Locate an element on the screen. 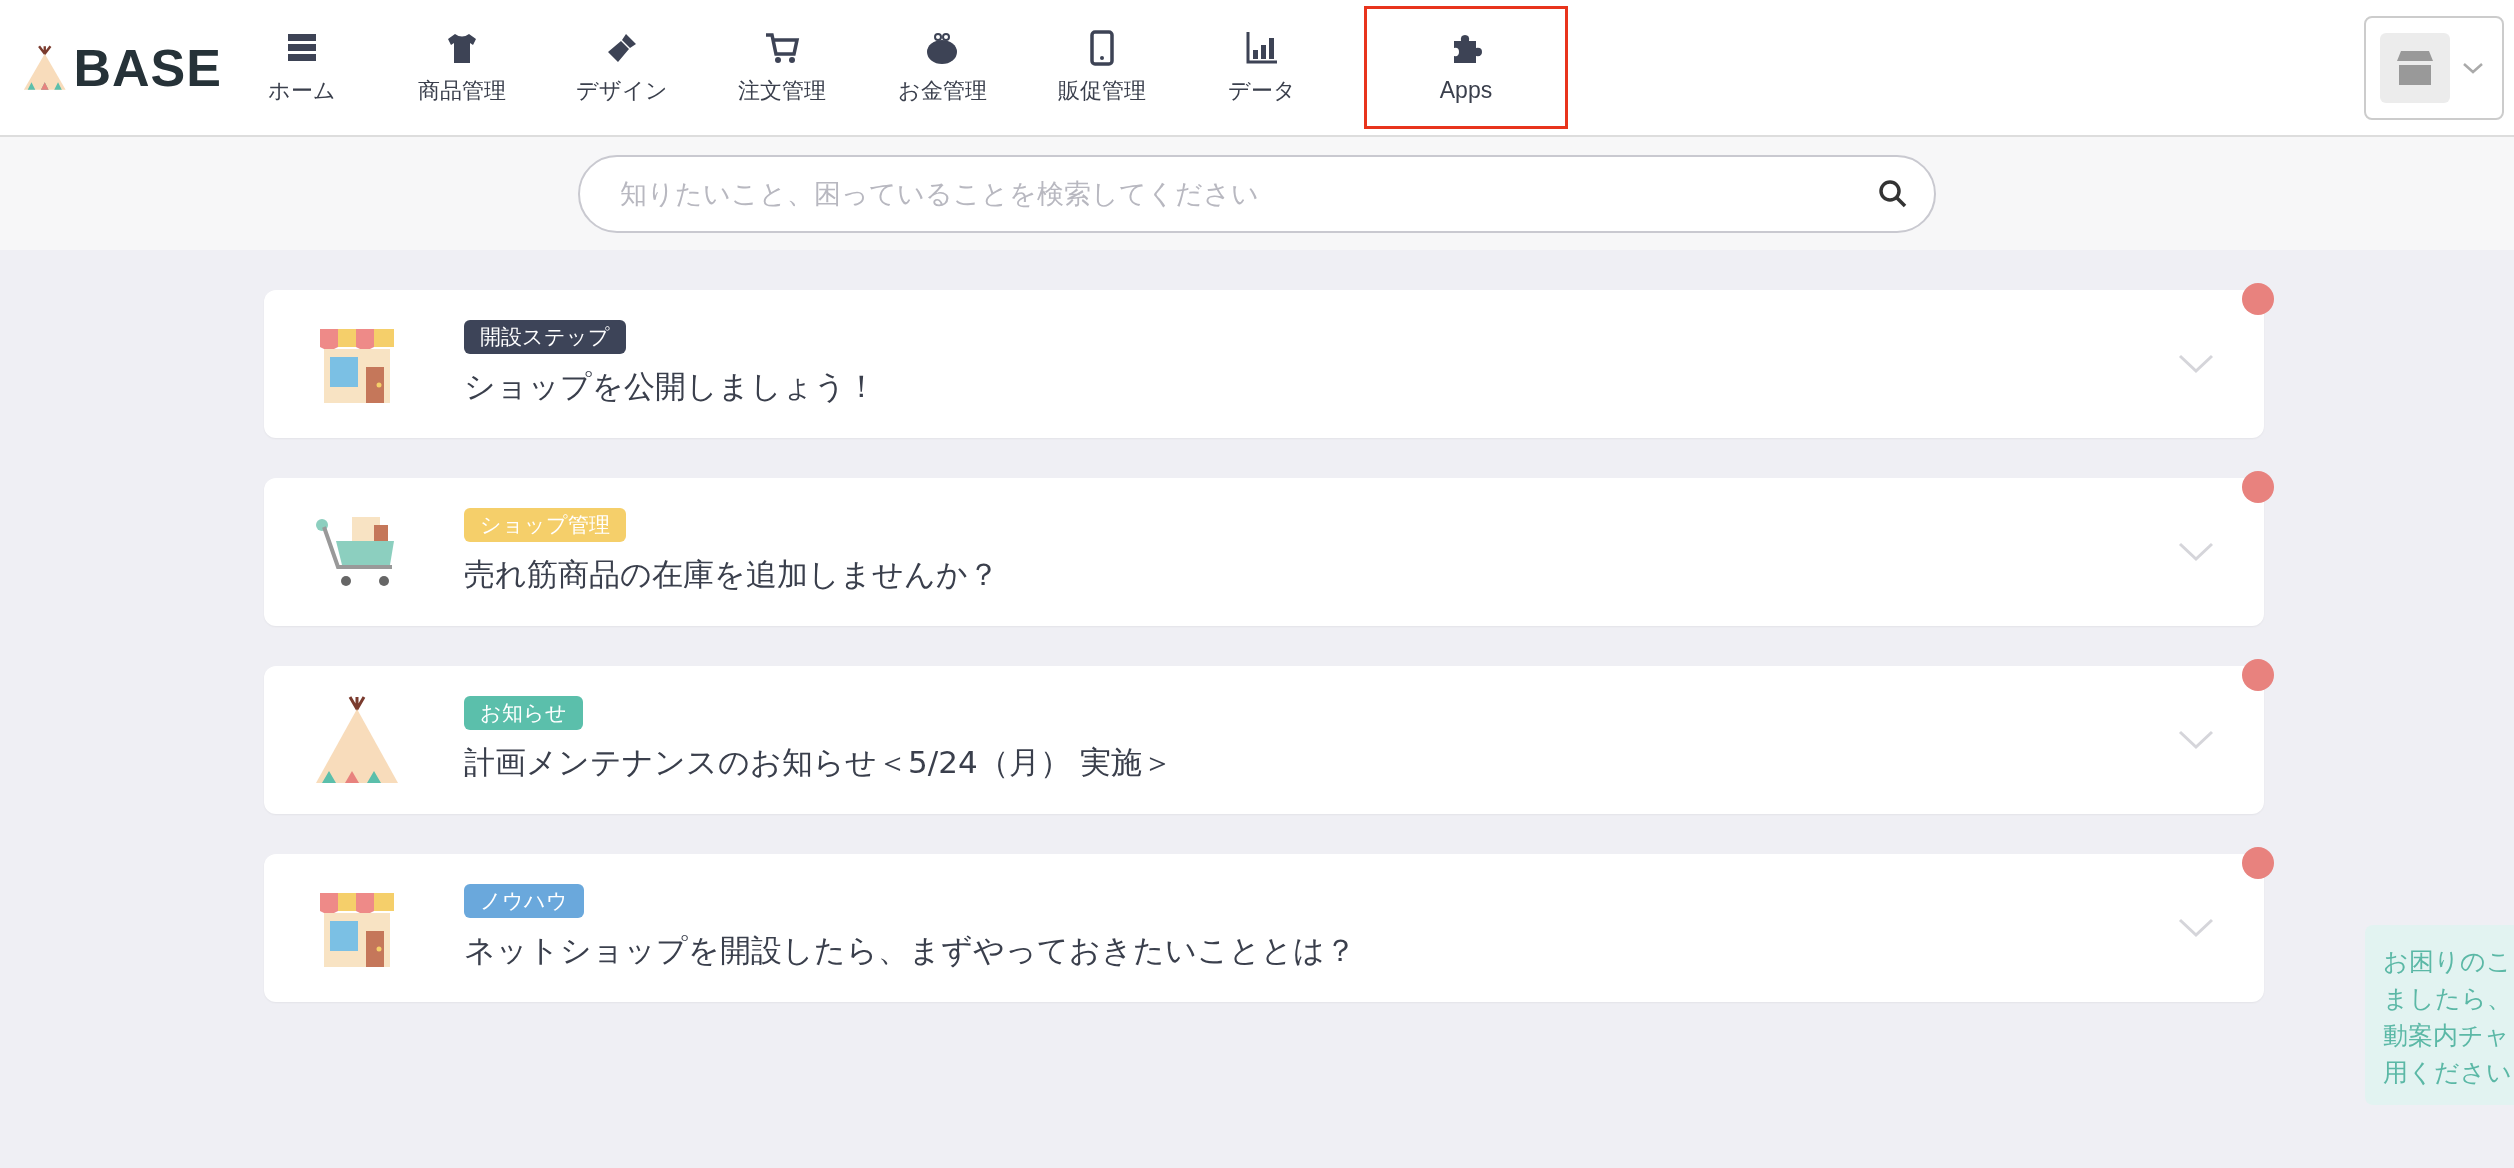  store-icon is located at coordinates (2415, 67).